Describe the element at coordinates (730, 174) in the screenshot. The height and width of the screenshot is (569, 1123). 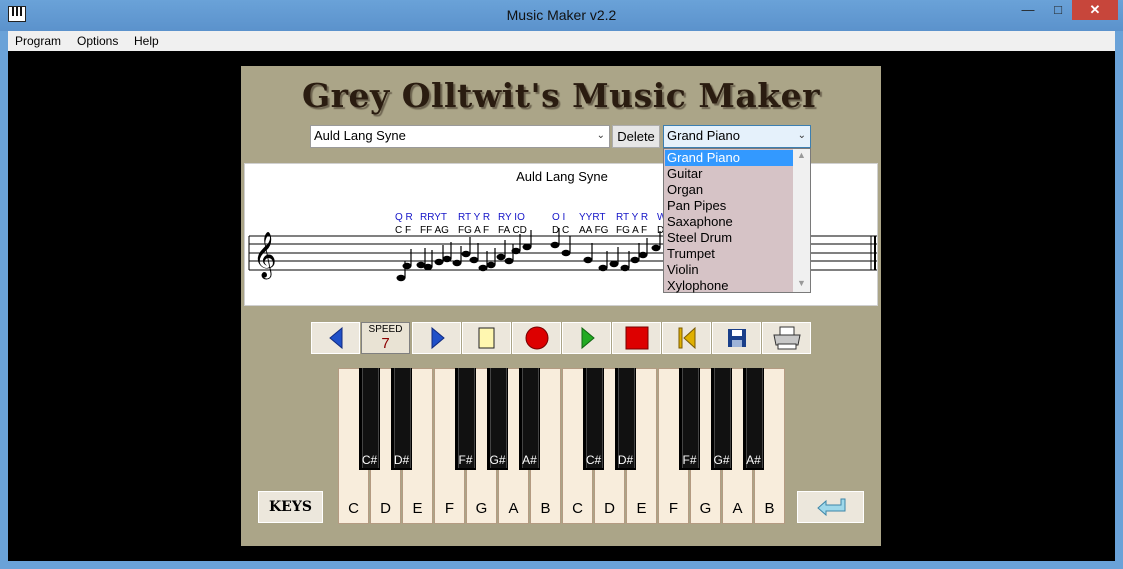
I see `instrument-option-guitar: Guitar` at that location.